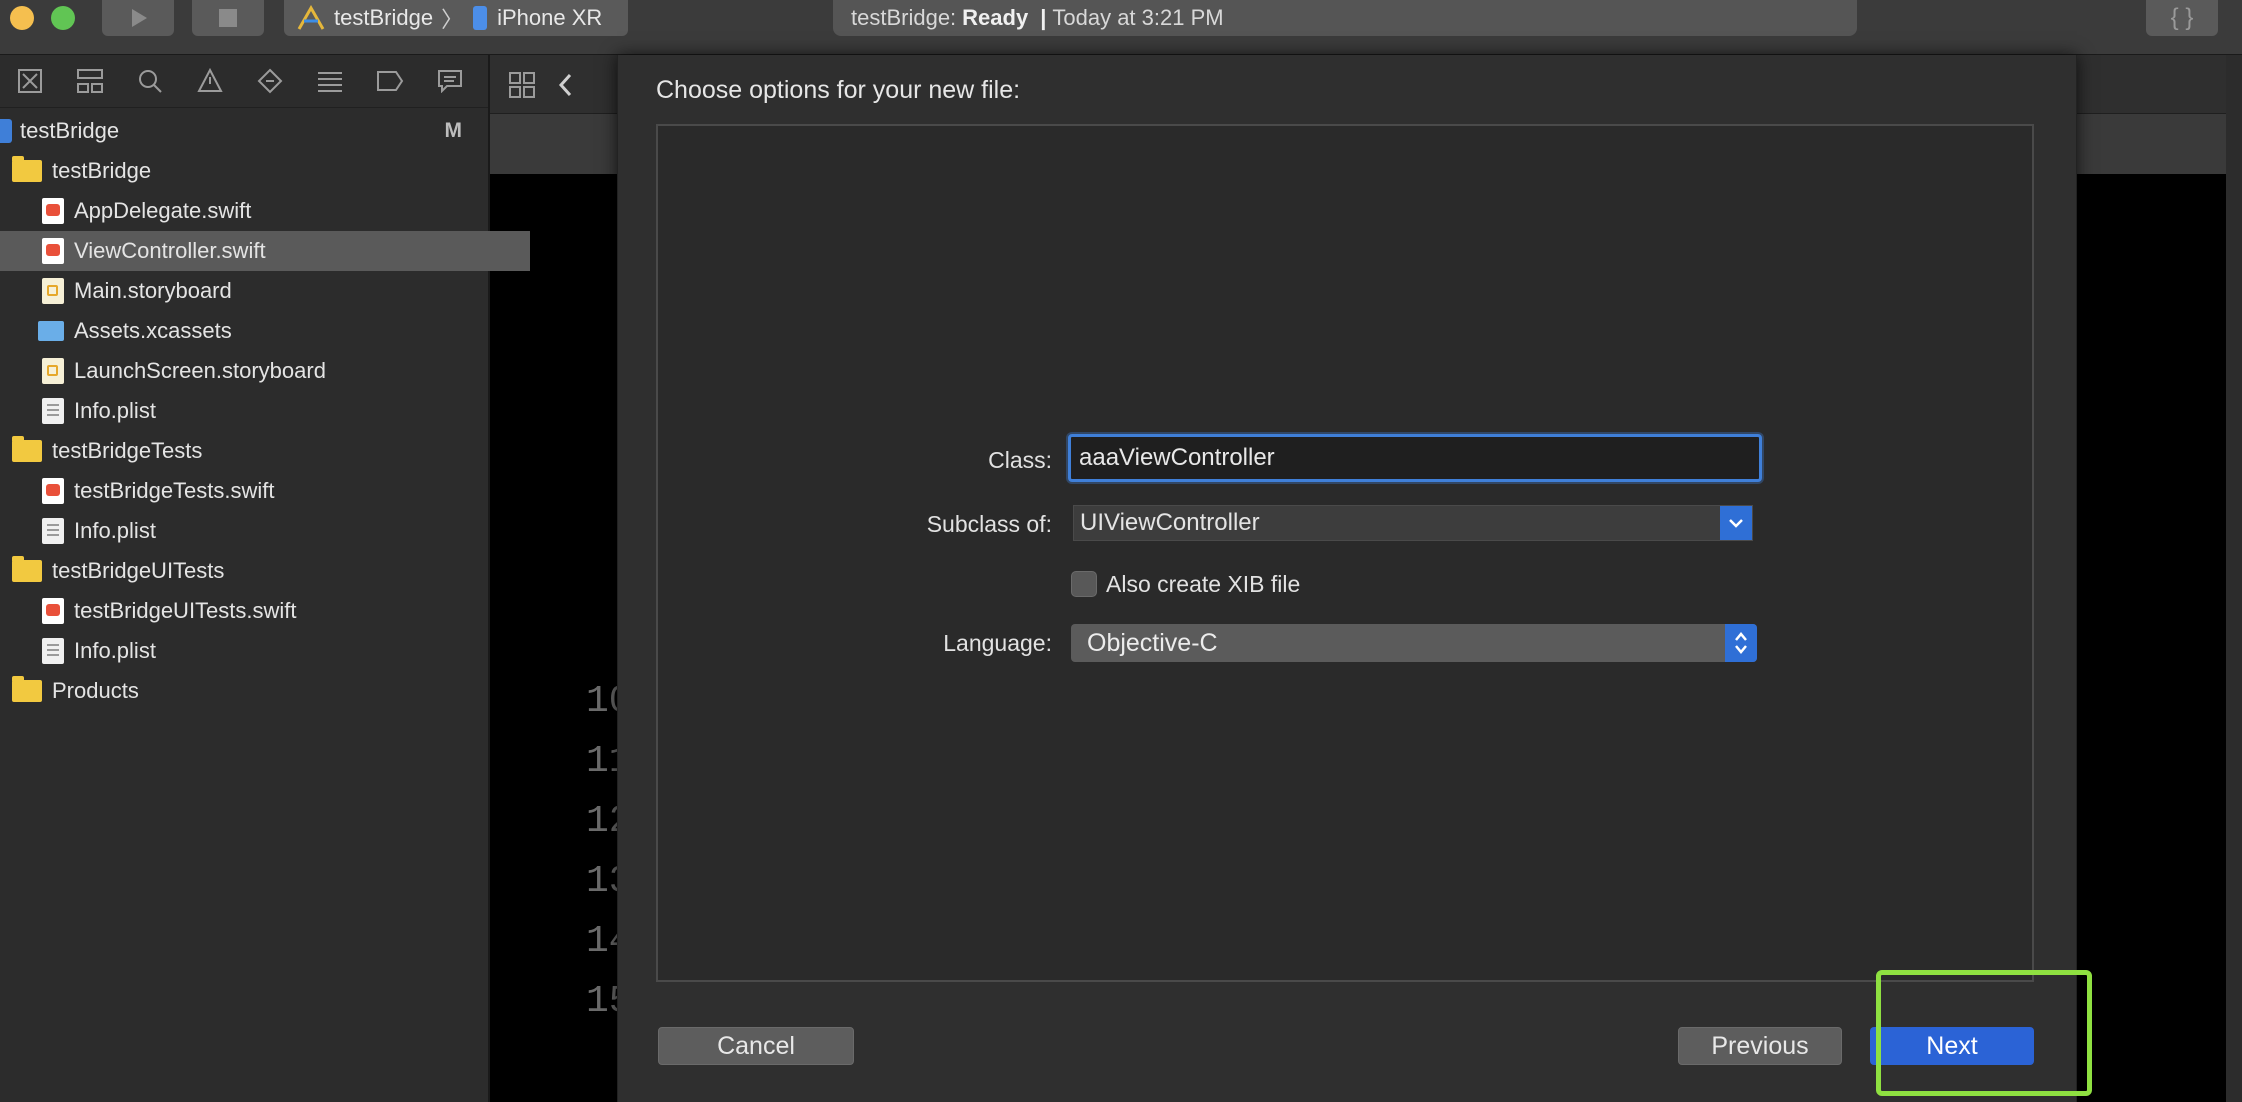 The image size is (2242, 1102). I want to click on navigator-item-label: LaunchScreen.storyboard, so click(200, 370).